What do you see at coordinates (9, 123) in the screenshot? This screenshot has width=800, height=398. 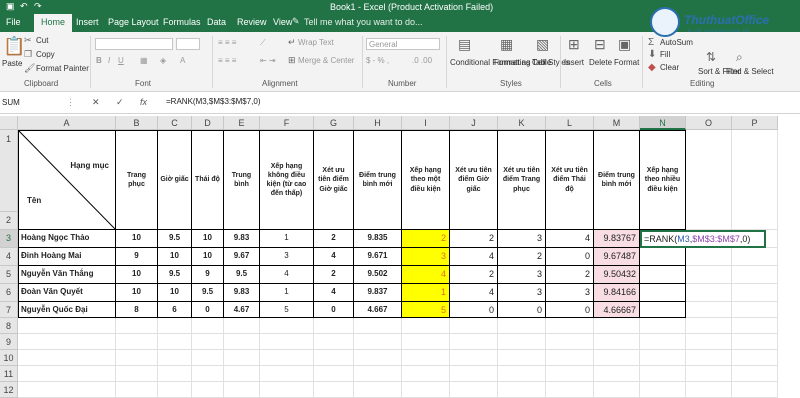 I see `select-all-corner` at bounding box center [9, 123].